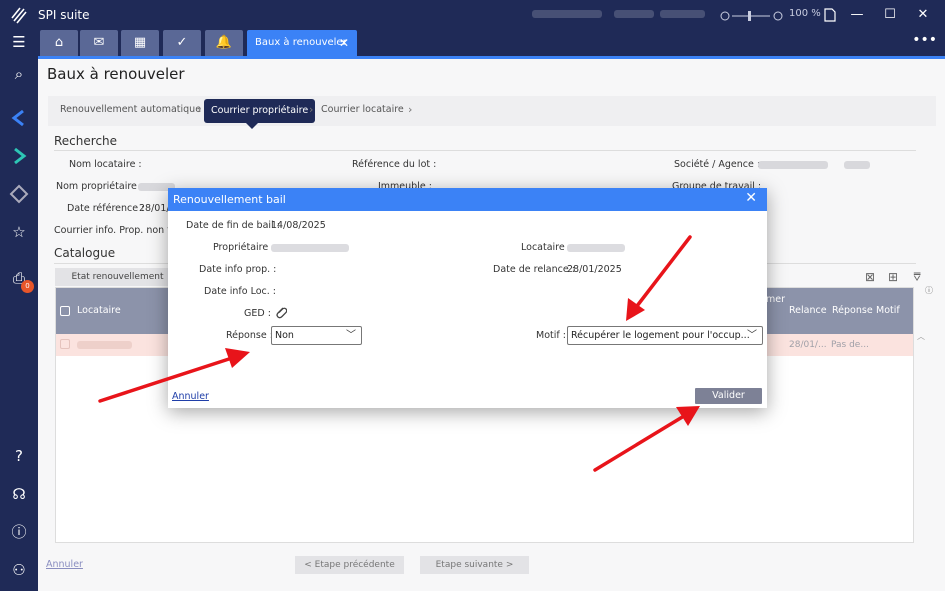 Image resolution: width=945 pixels, height=591 pixels. Describe the element at coordinates (64, 15) in the screenshot. I see `app-name: SPI suite` at that location.